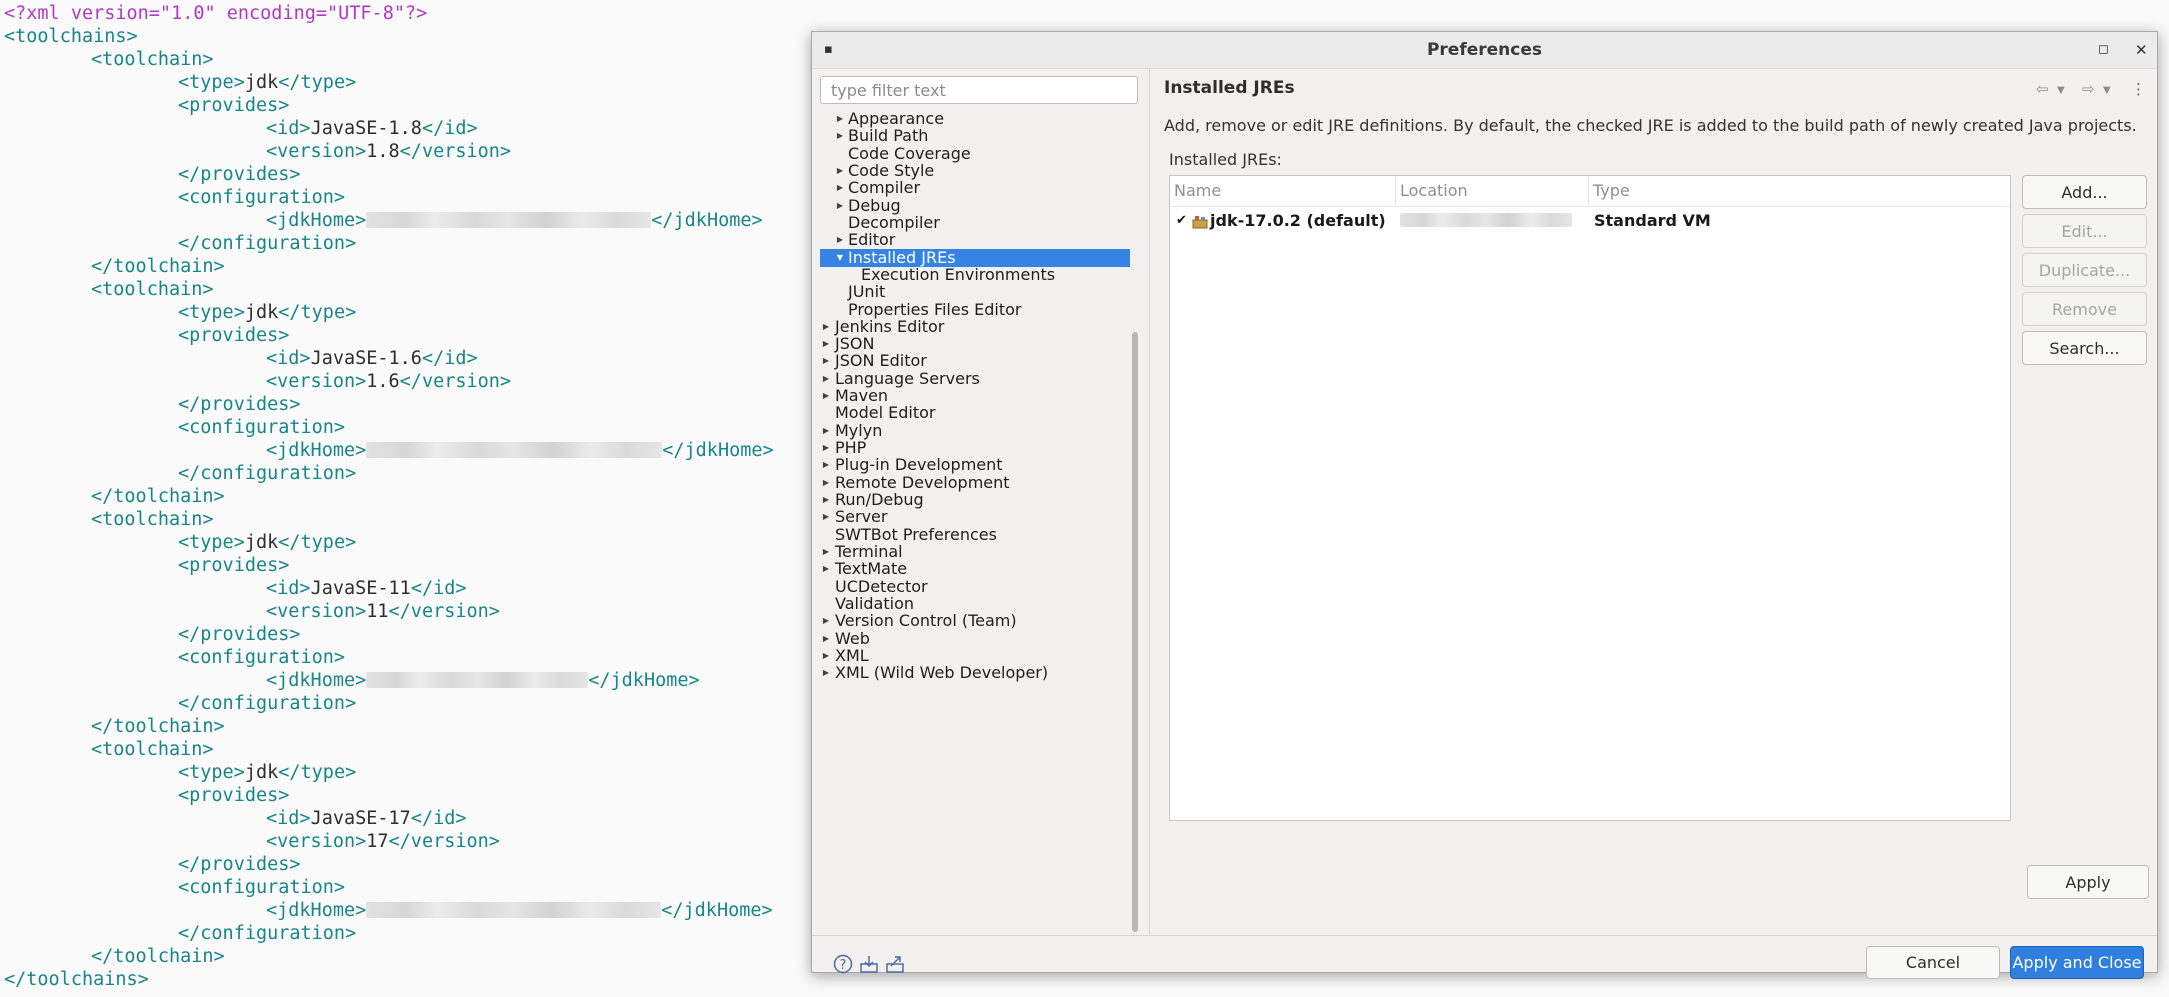 The height and width of the screenshot is (997, 2169). What do you see at coordinates (1135, 632) in the screenshot?
I see `tree-scrollbar-thumb` at bounding box center [1135, 632].